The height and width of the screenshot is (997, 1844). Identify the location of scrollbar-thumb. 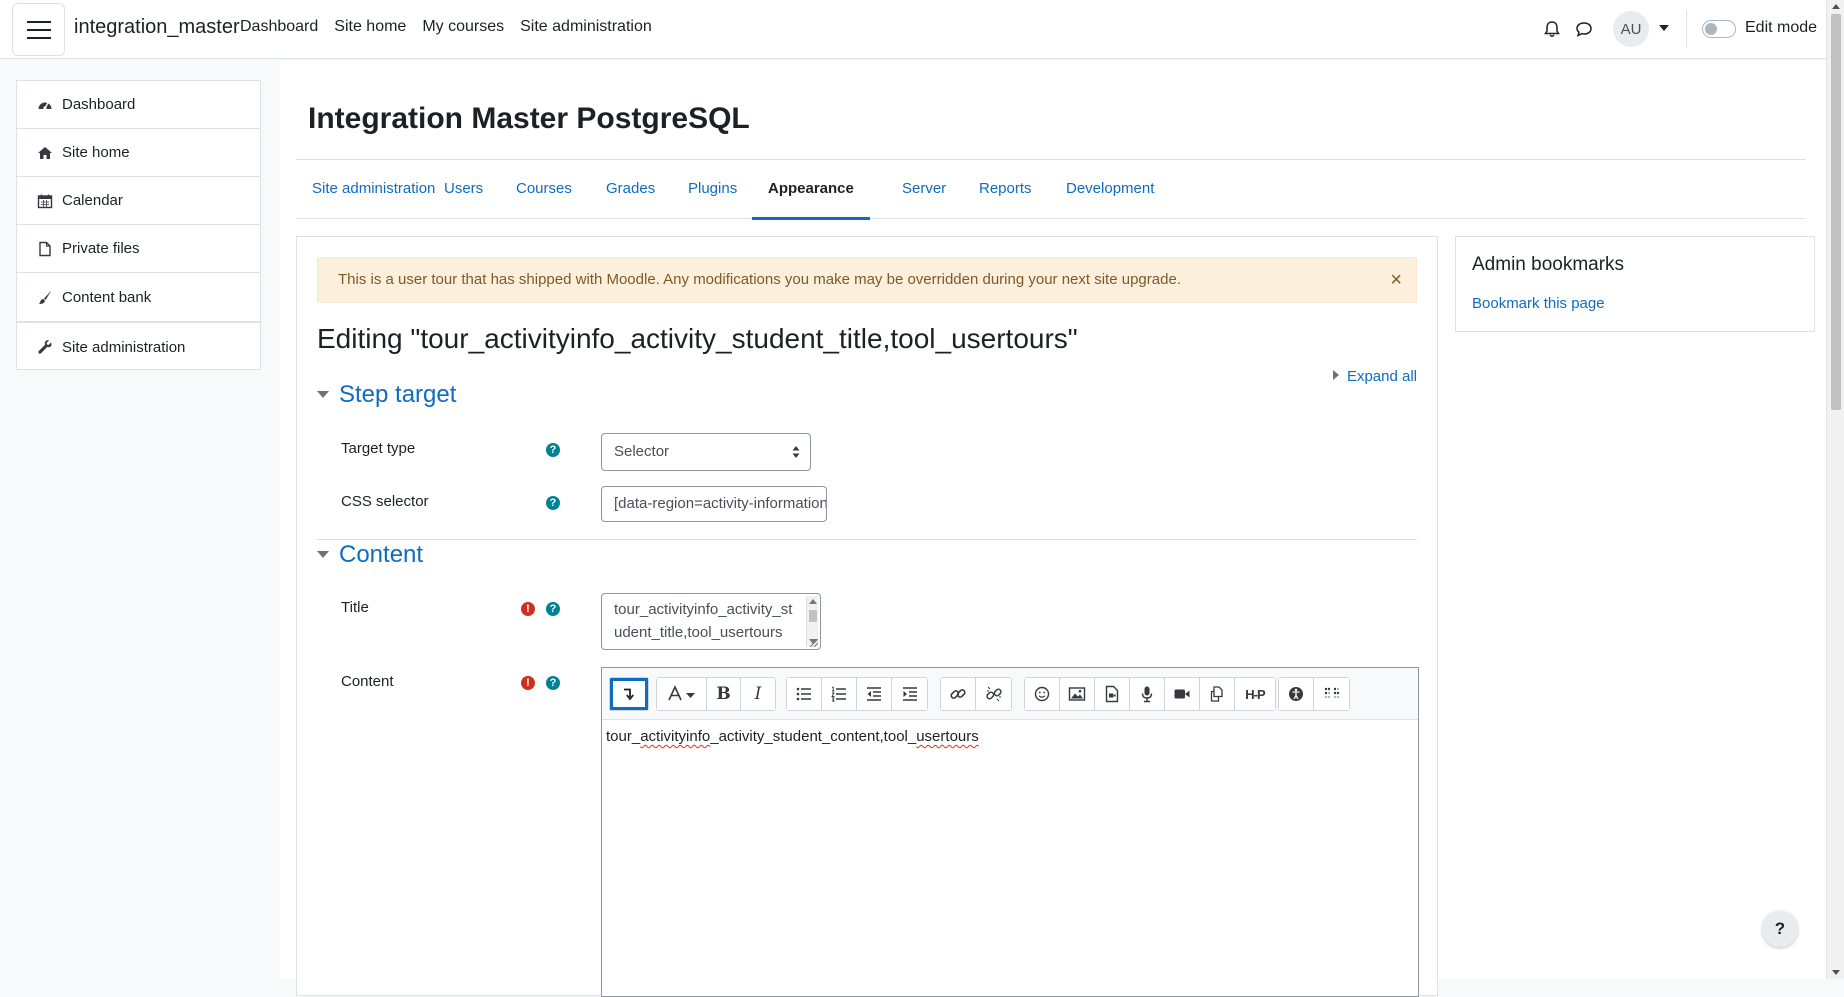
(1836, 212).